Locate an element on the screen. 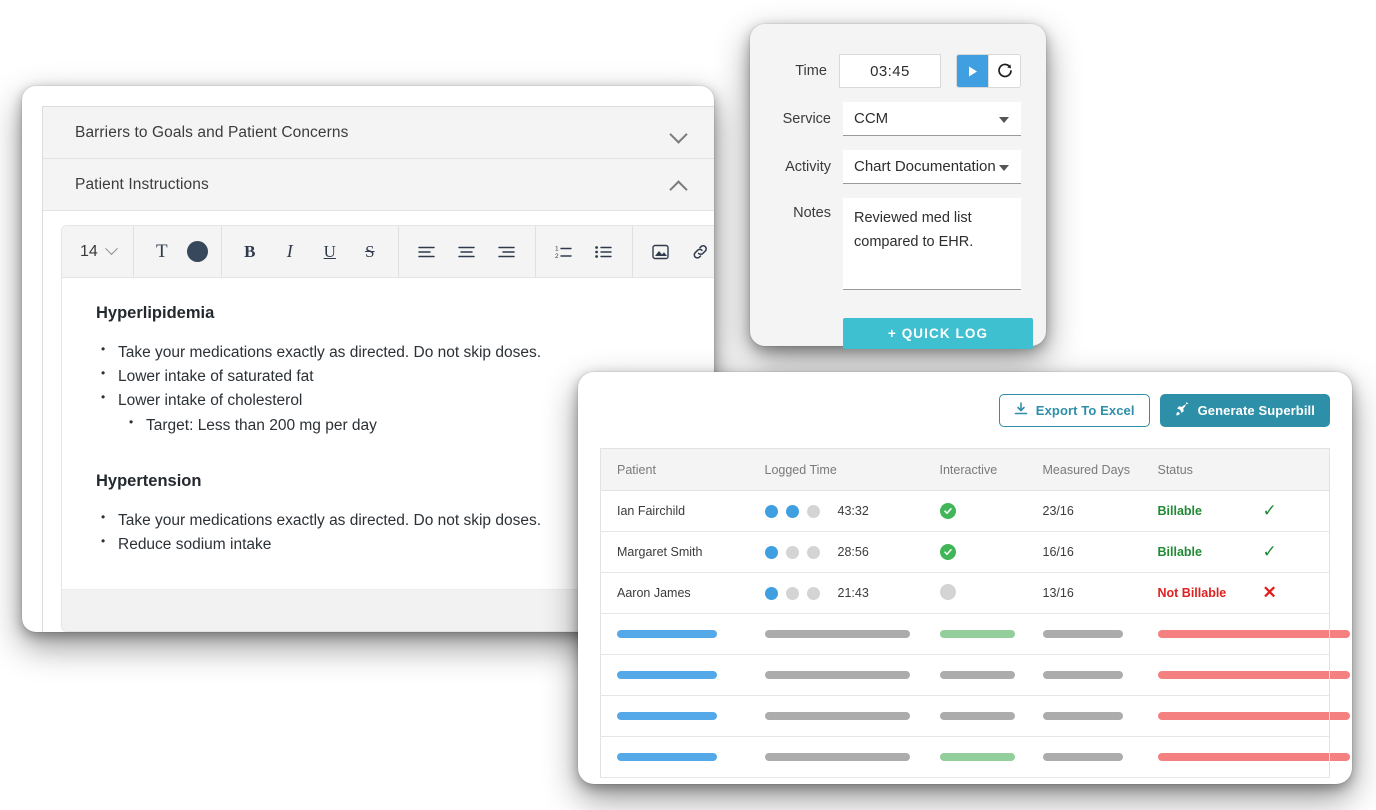  column-header-interactive: Interactive is located at coordinates (975, 469).